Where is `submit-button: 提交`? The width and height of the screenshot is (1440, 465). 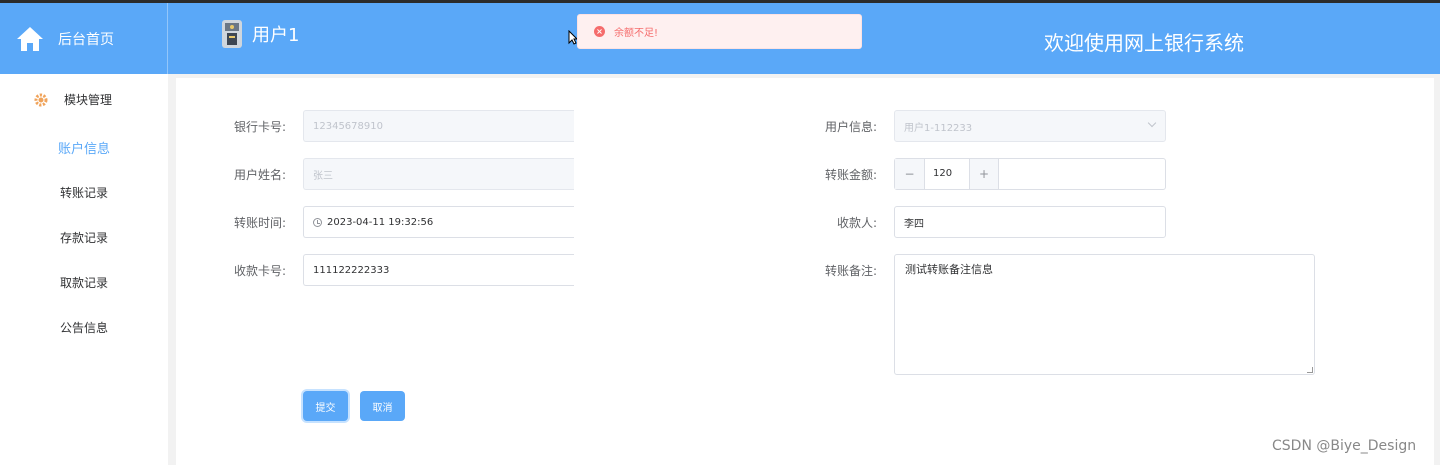 submit-button: 提交 is located at coordinates (325, 406).